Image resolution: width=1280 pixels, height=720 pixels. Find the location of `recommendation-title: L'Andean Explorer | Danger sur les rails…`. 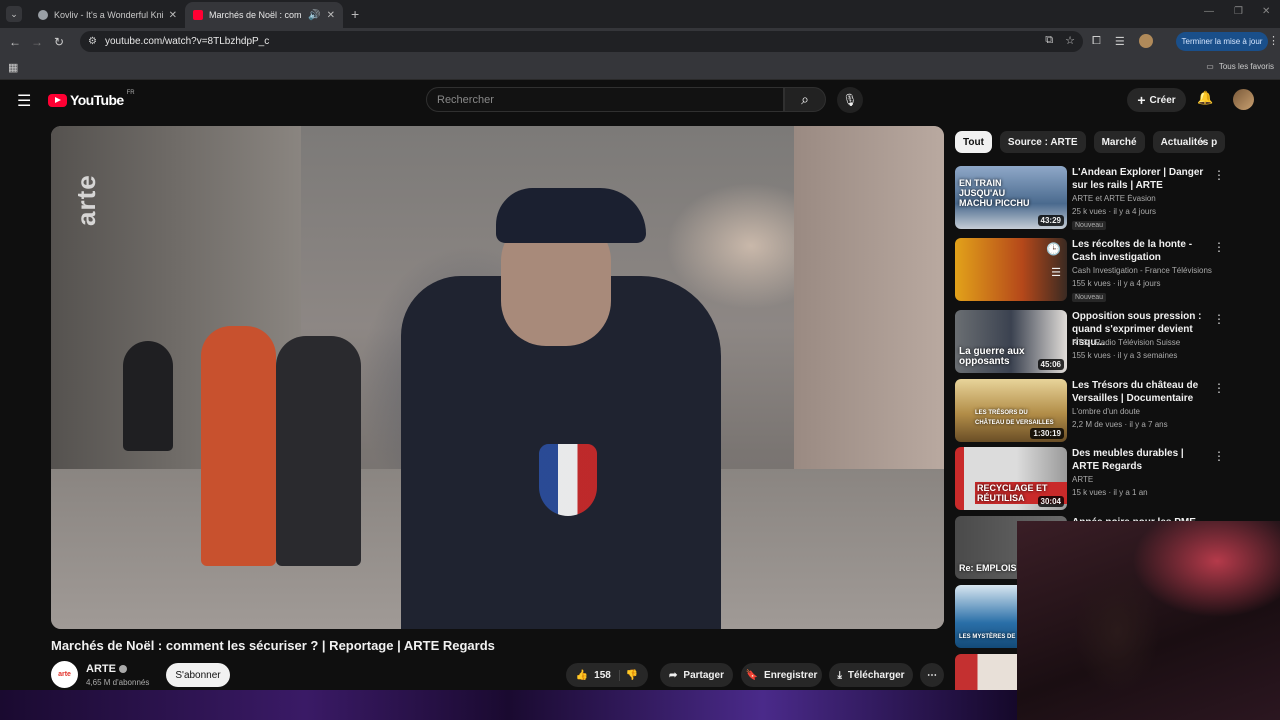

recommendation-title: L'Andean Explorer | Danger sur les rails… is located at coordinates (1138, 179).